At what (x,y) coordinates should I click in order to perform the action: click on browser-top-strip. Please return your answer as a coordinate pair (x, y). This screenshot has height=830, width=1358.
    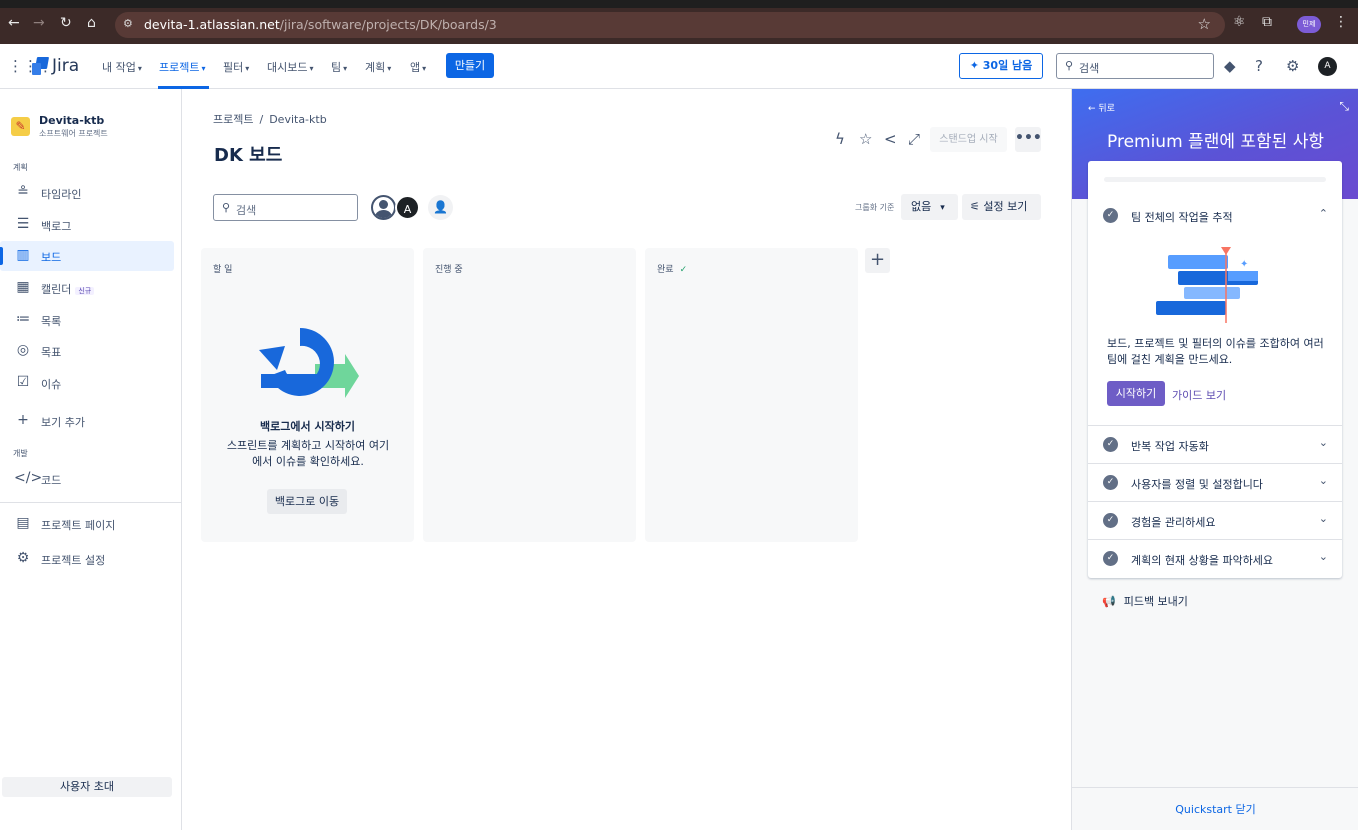
    Looking at the image, I should click on (679, 4).